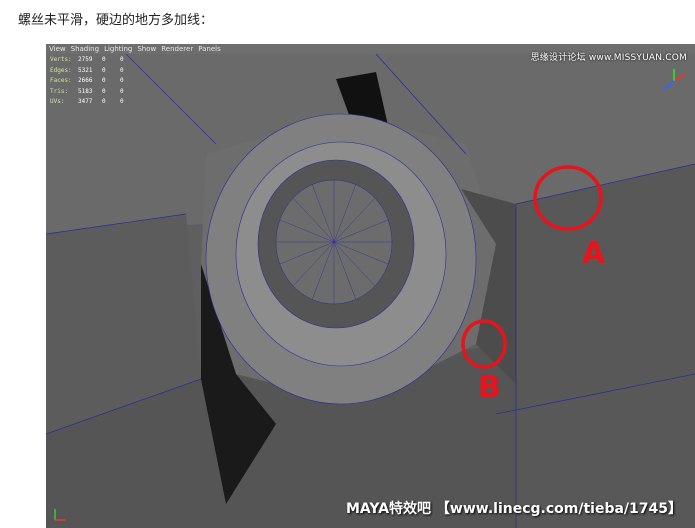  What do you see at coordinates (568, 198) in the screenshot?
I see `circle-a` at bounding box center [568, 198].